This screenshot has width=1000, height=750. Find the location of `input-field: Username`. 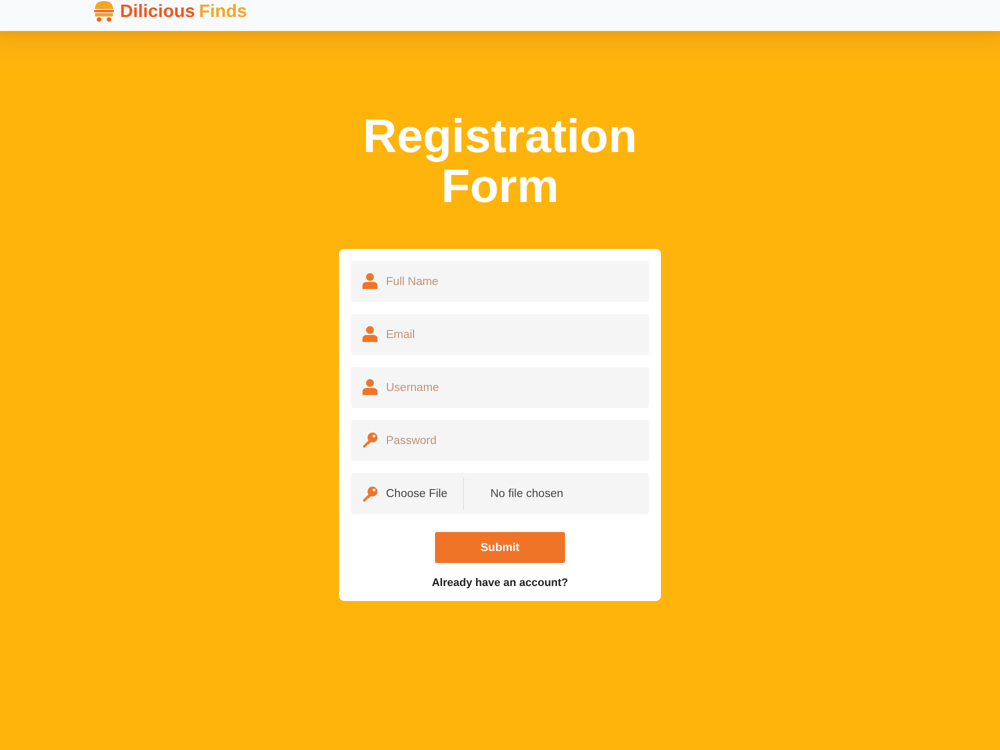

input-field: Username is located at coordinates (500, 387).